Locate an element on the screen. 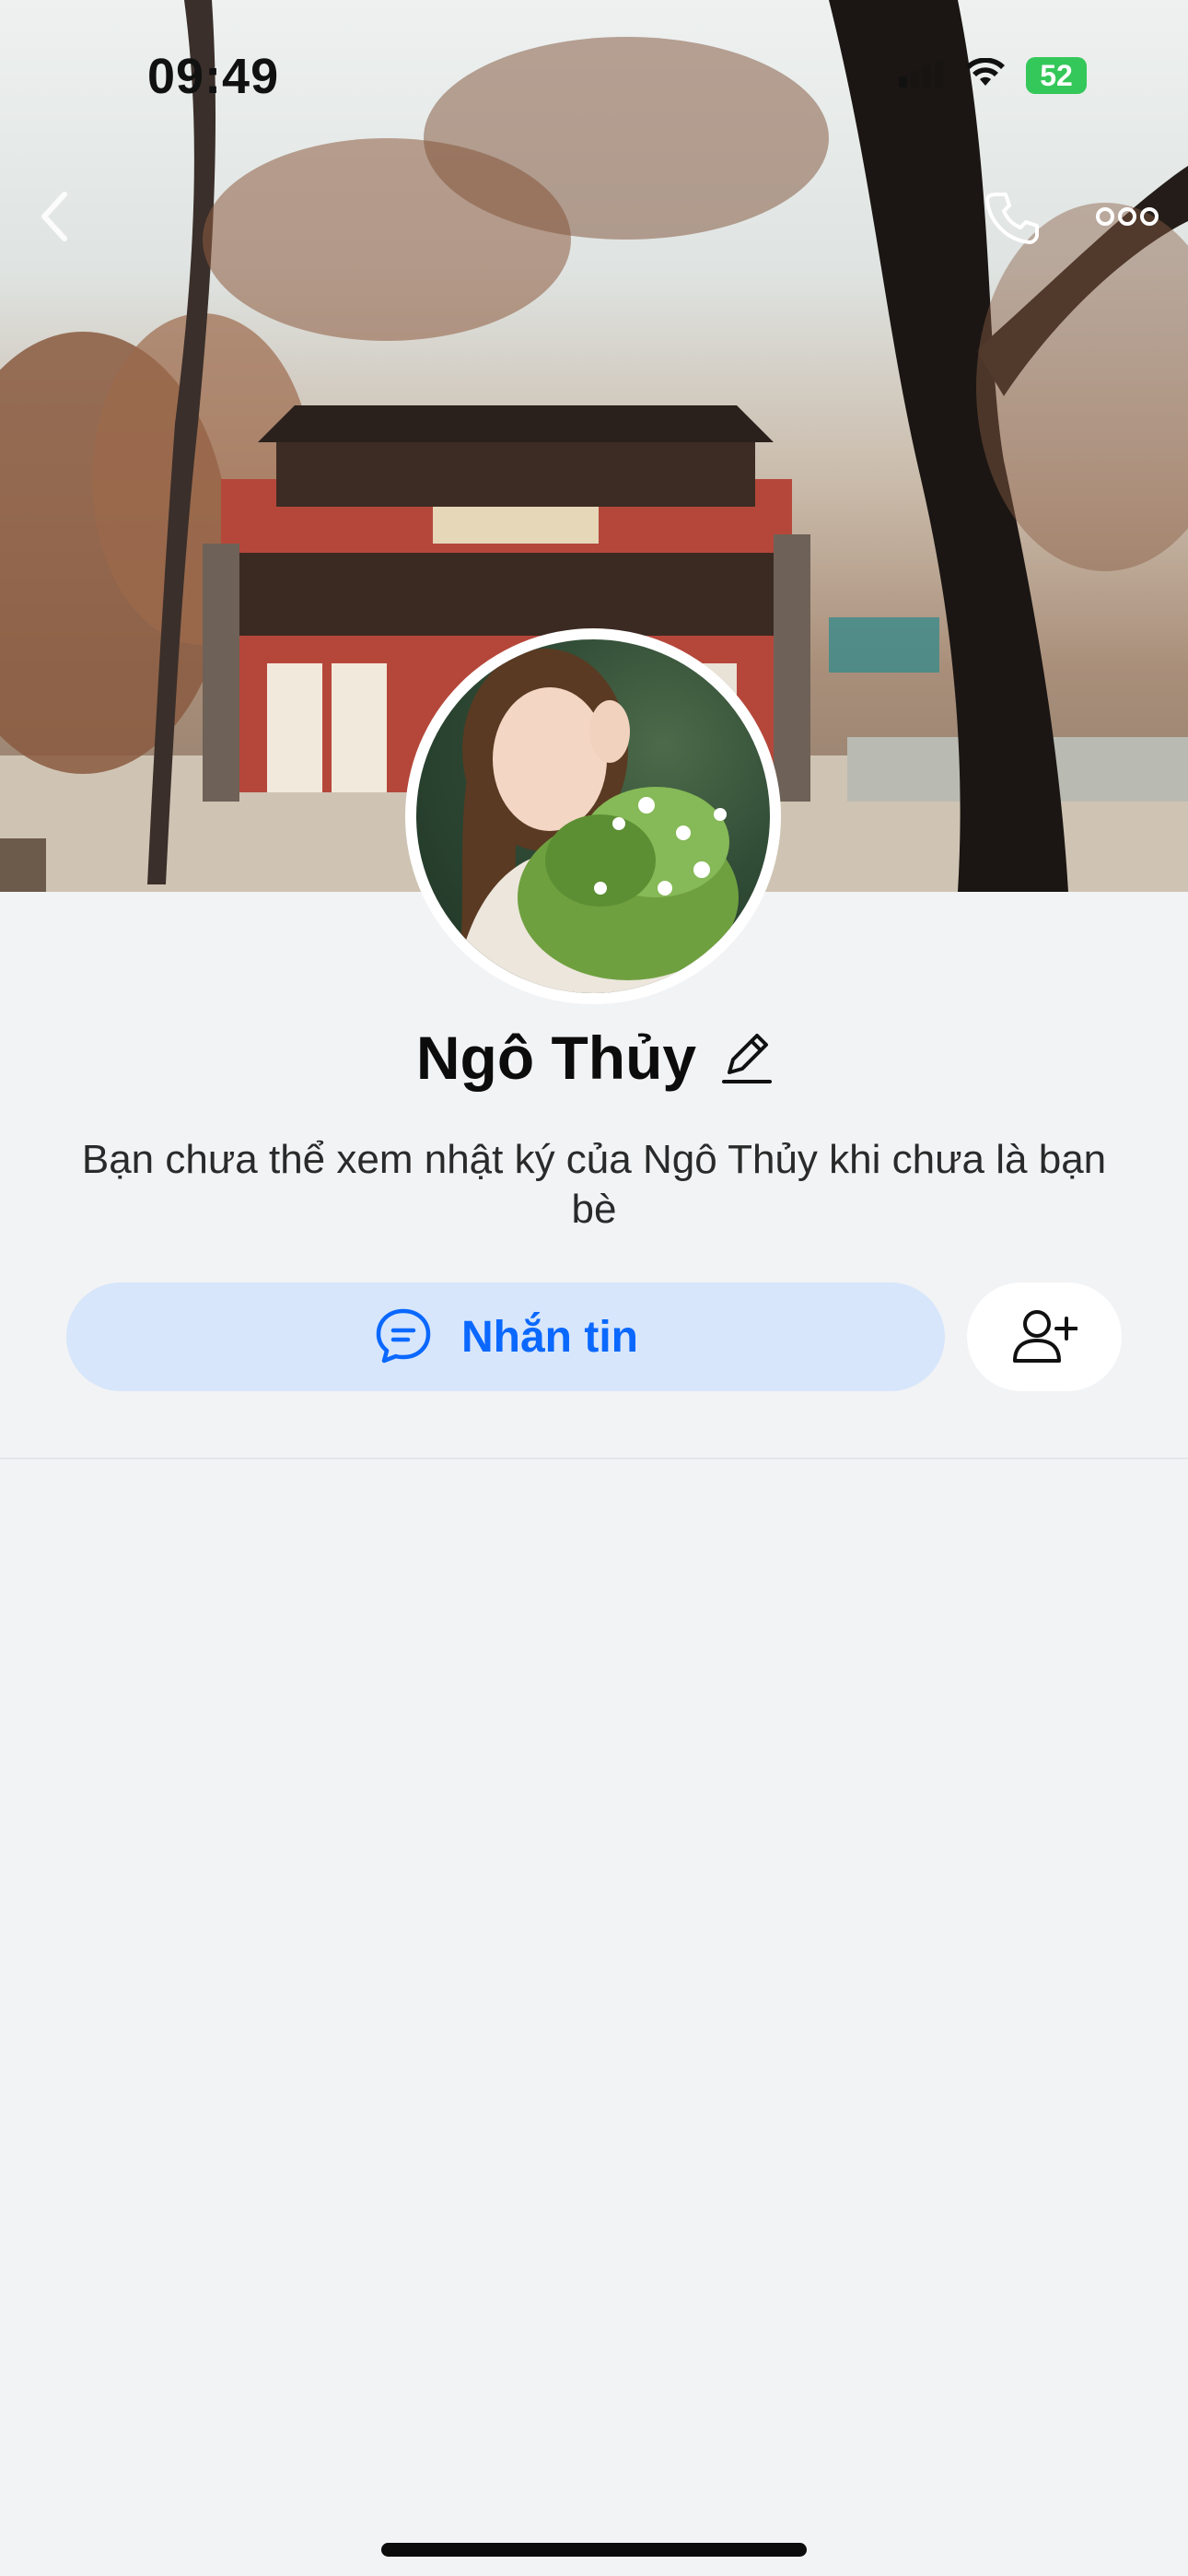  avatar is located at coordinates (593, 816).